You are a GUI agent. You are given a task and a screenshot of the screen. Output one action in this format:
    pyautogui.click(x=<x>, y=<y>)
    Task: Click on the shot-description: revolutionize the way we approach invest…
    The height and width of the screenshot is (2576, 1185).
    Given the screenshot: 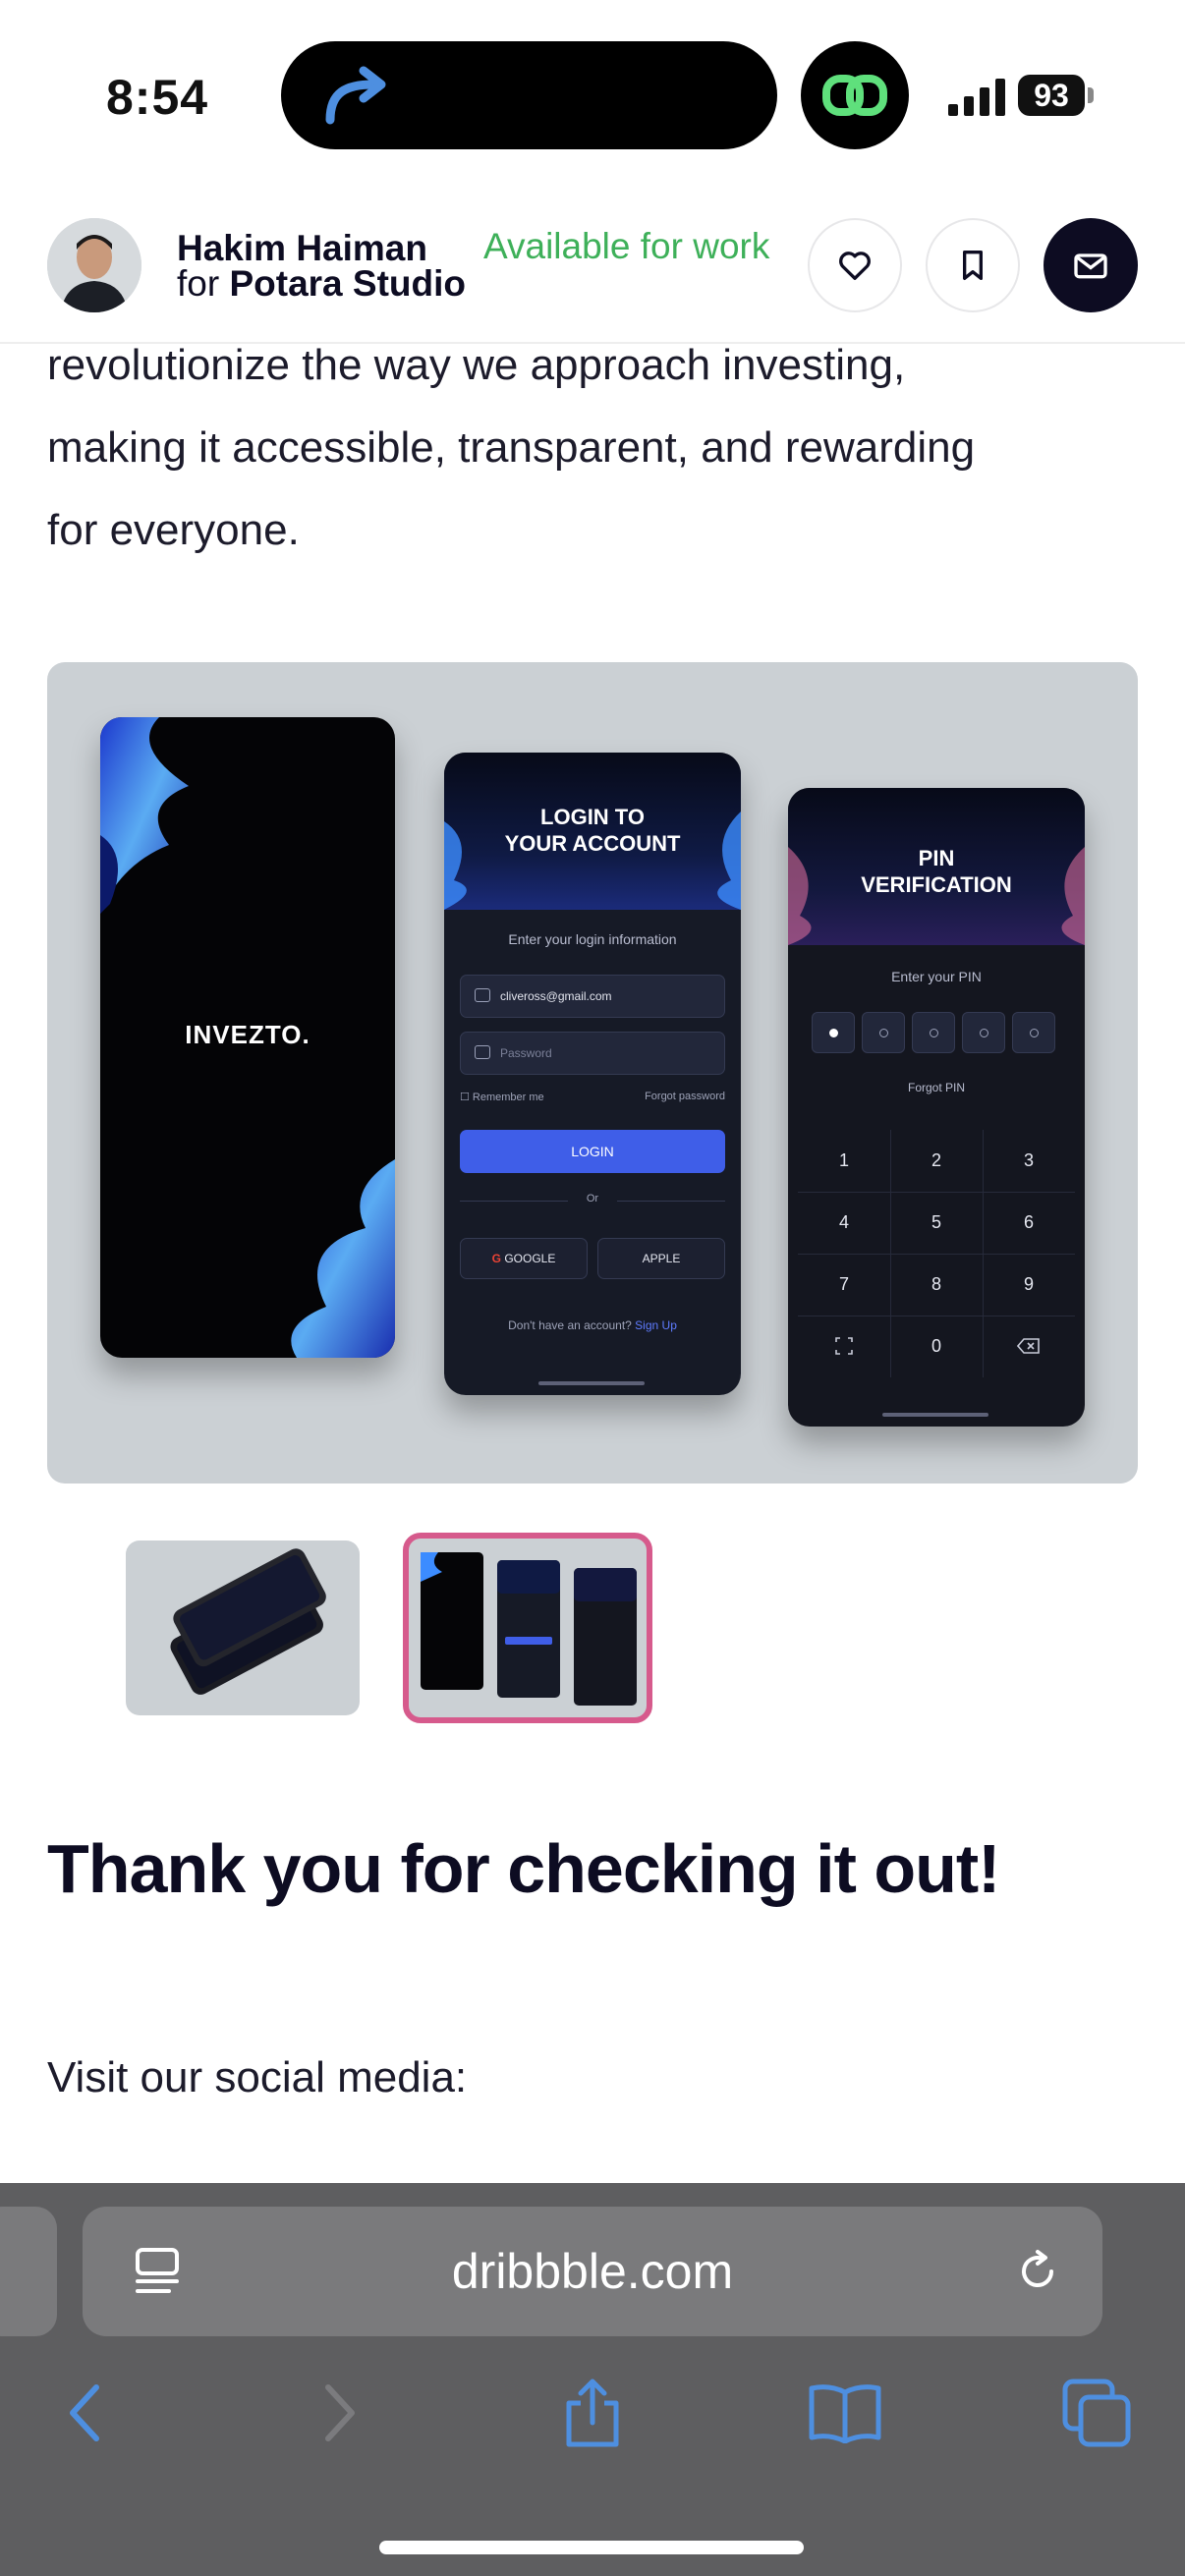 What is the action you would take?
    pyautogui.click(x=592, y=448)
    